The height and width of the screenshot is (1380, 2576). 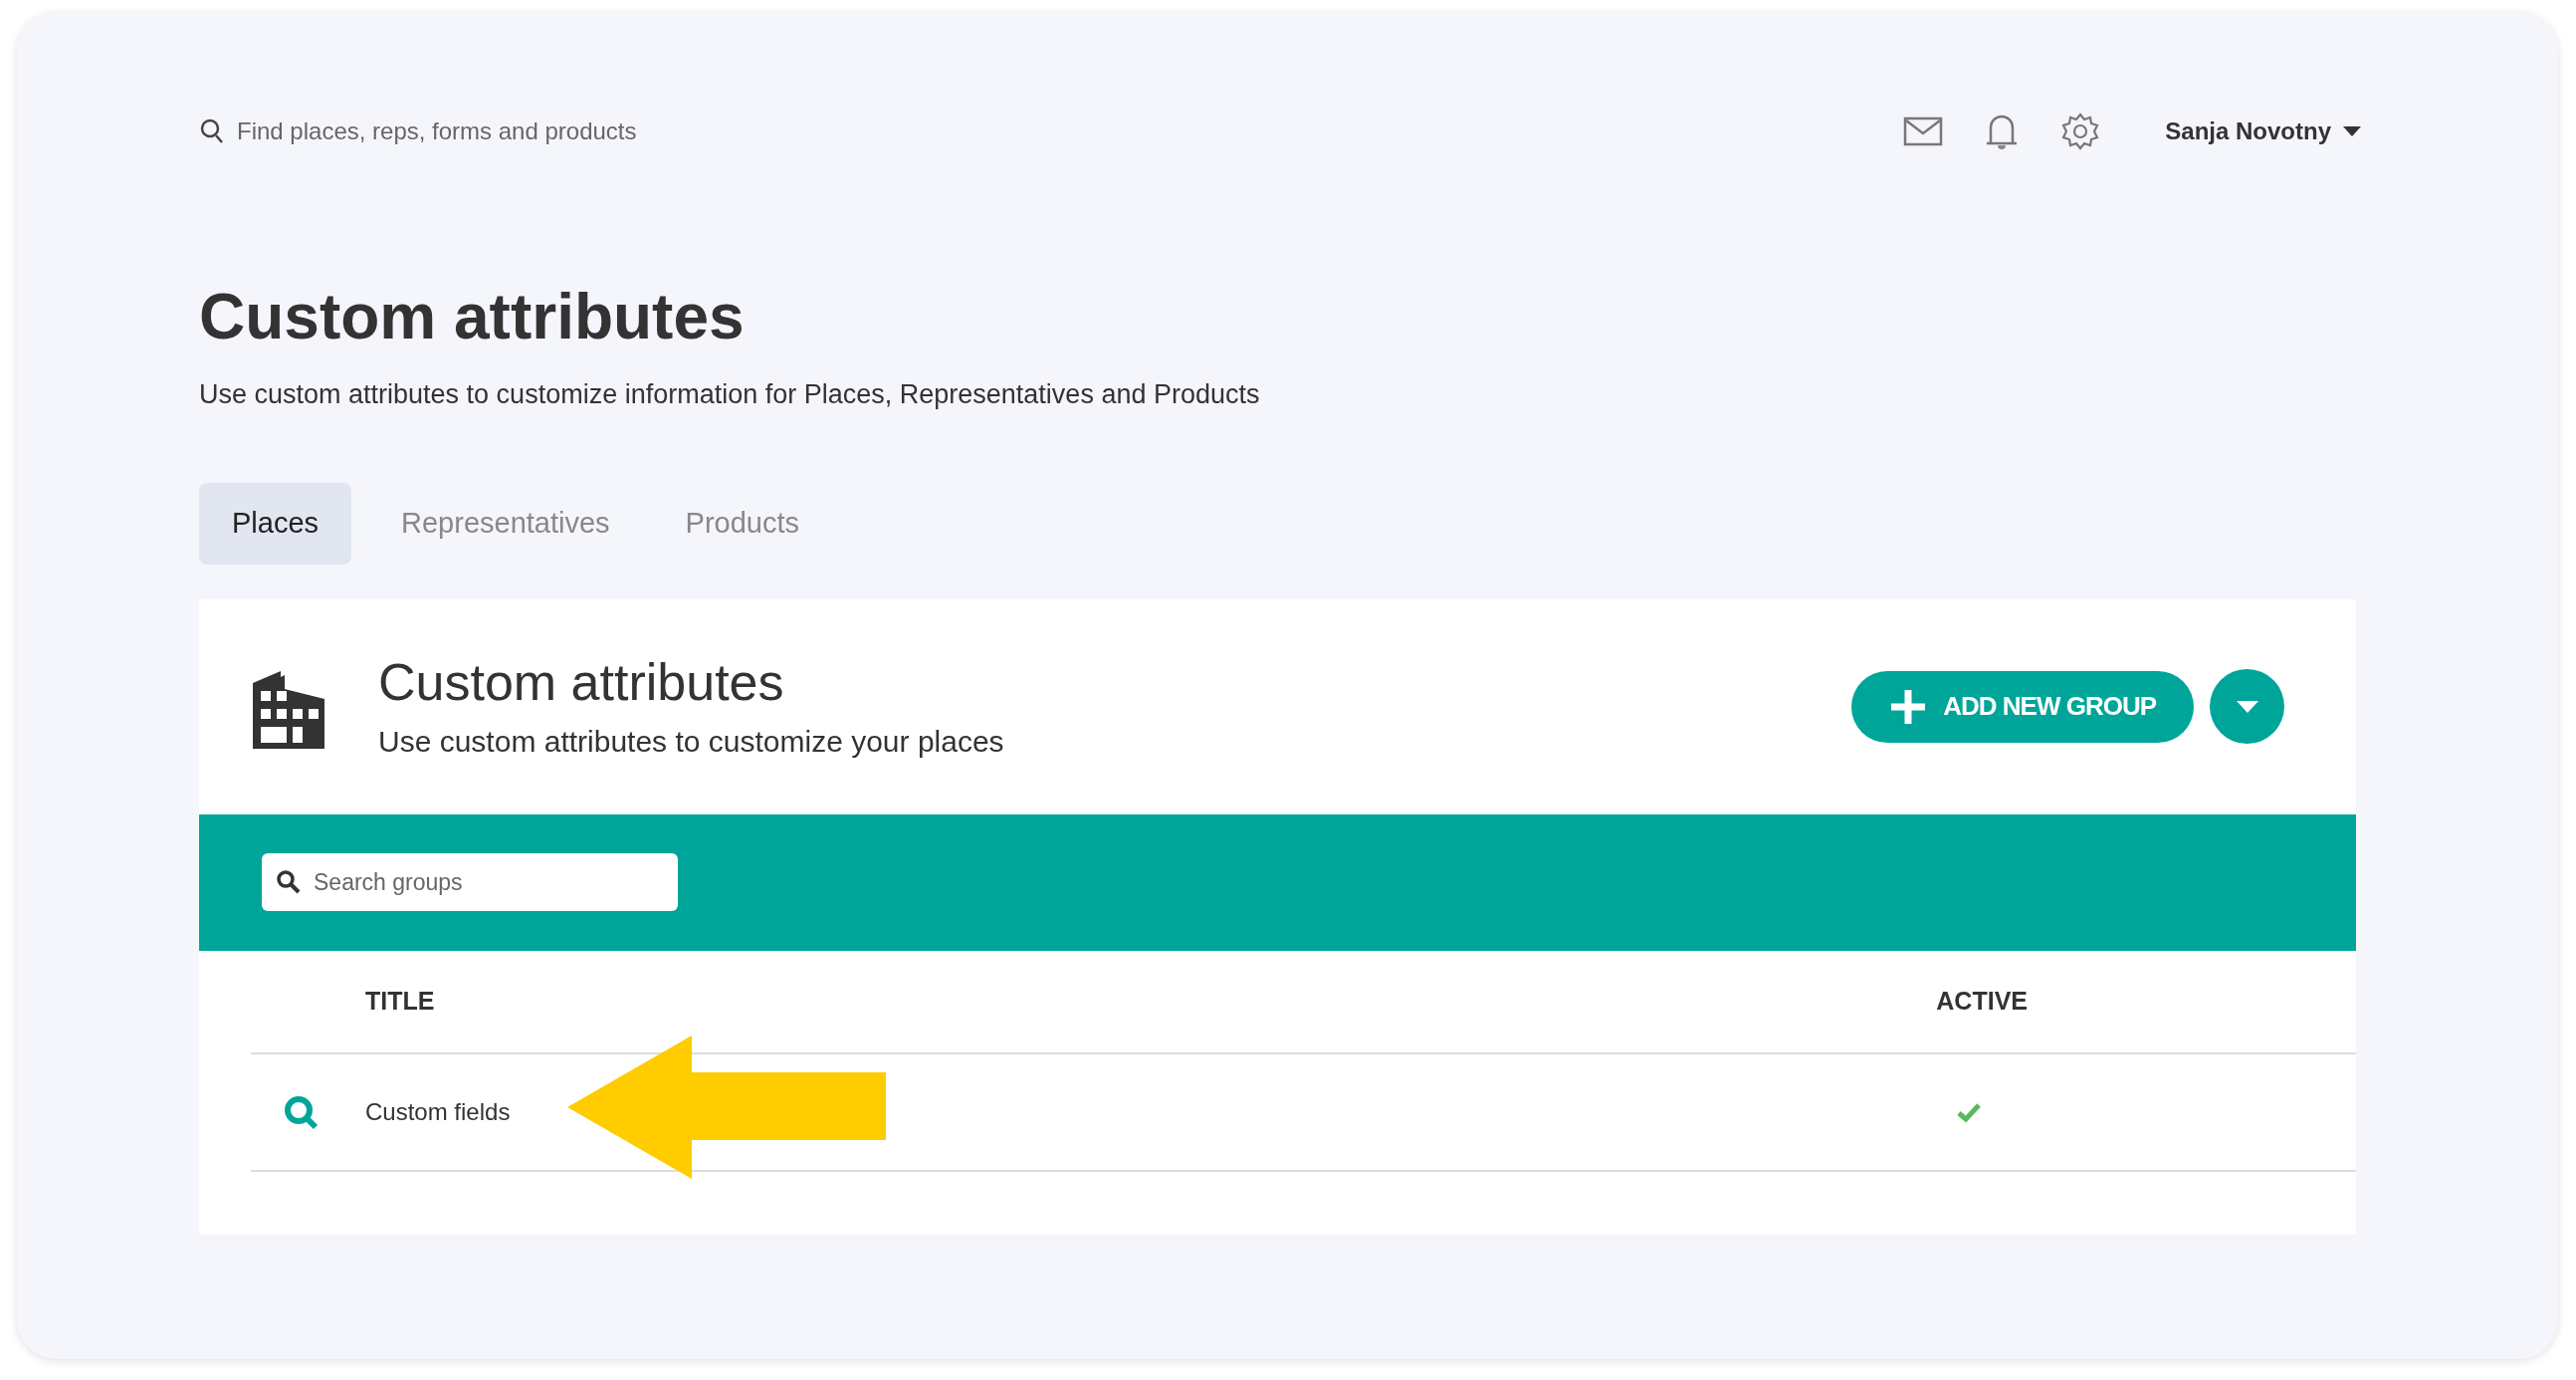 I want to click on search-field: Find places, reps, forms and products, so click(x=486, y=132).